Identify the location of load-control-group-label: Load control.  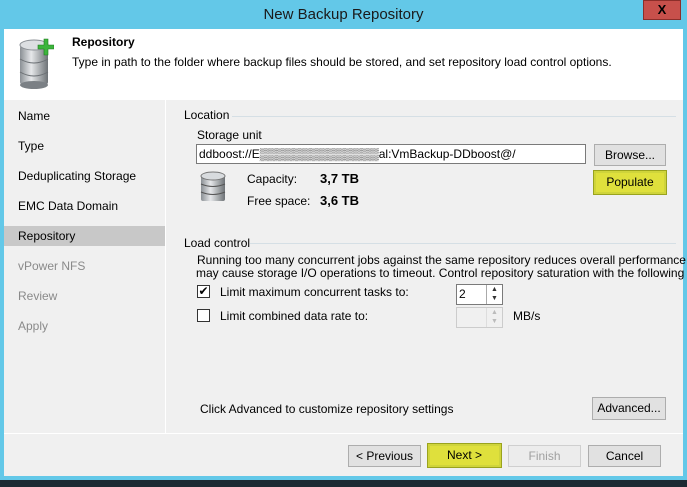
(217, 243).